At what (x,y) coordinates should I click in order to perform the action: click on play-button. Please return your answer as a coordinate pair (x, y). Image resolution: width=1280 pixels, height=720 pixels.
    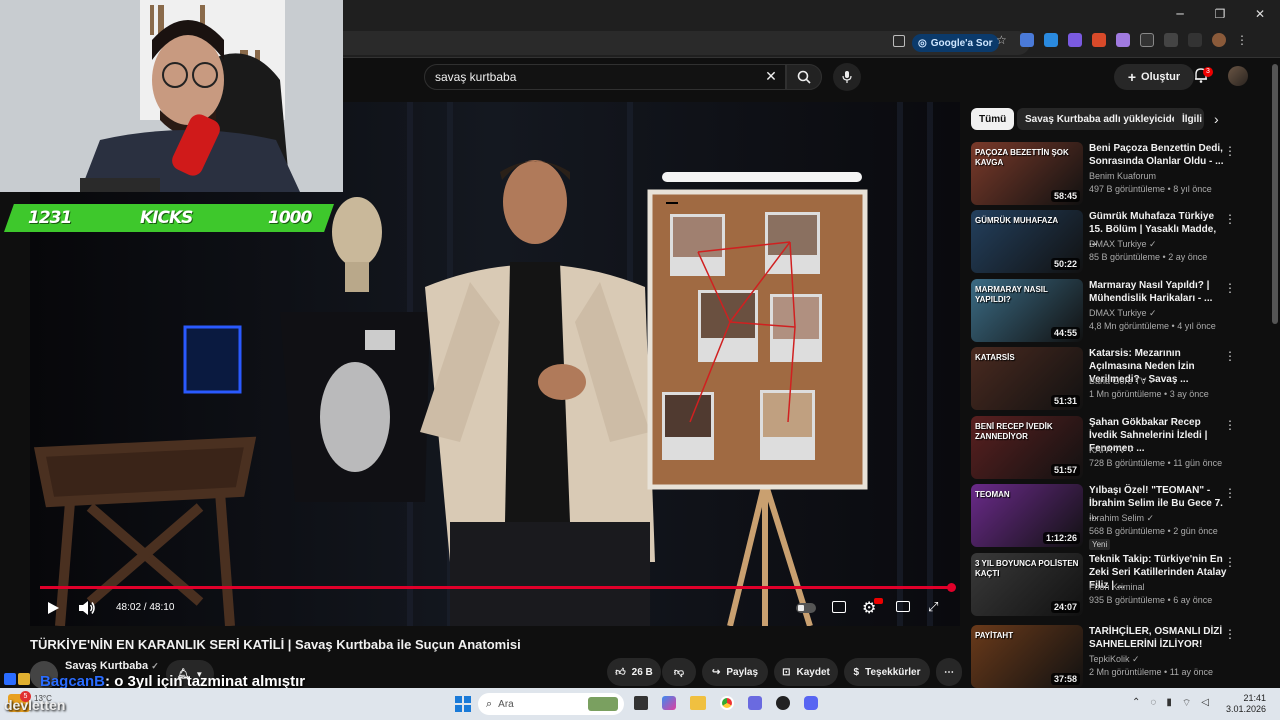
    Looking at the image, I should click on (53, 608).